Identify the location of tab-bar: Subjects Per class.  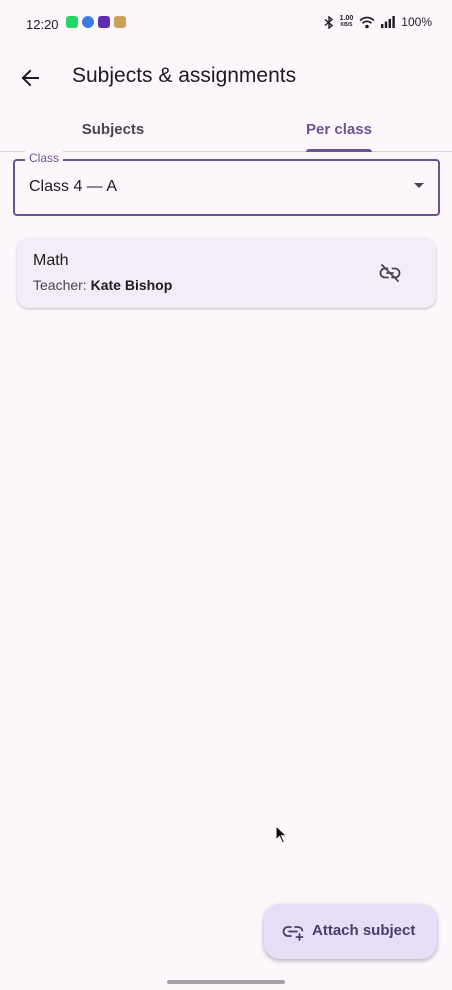
(226, 130).